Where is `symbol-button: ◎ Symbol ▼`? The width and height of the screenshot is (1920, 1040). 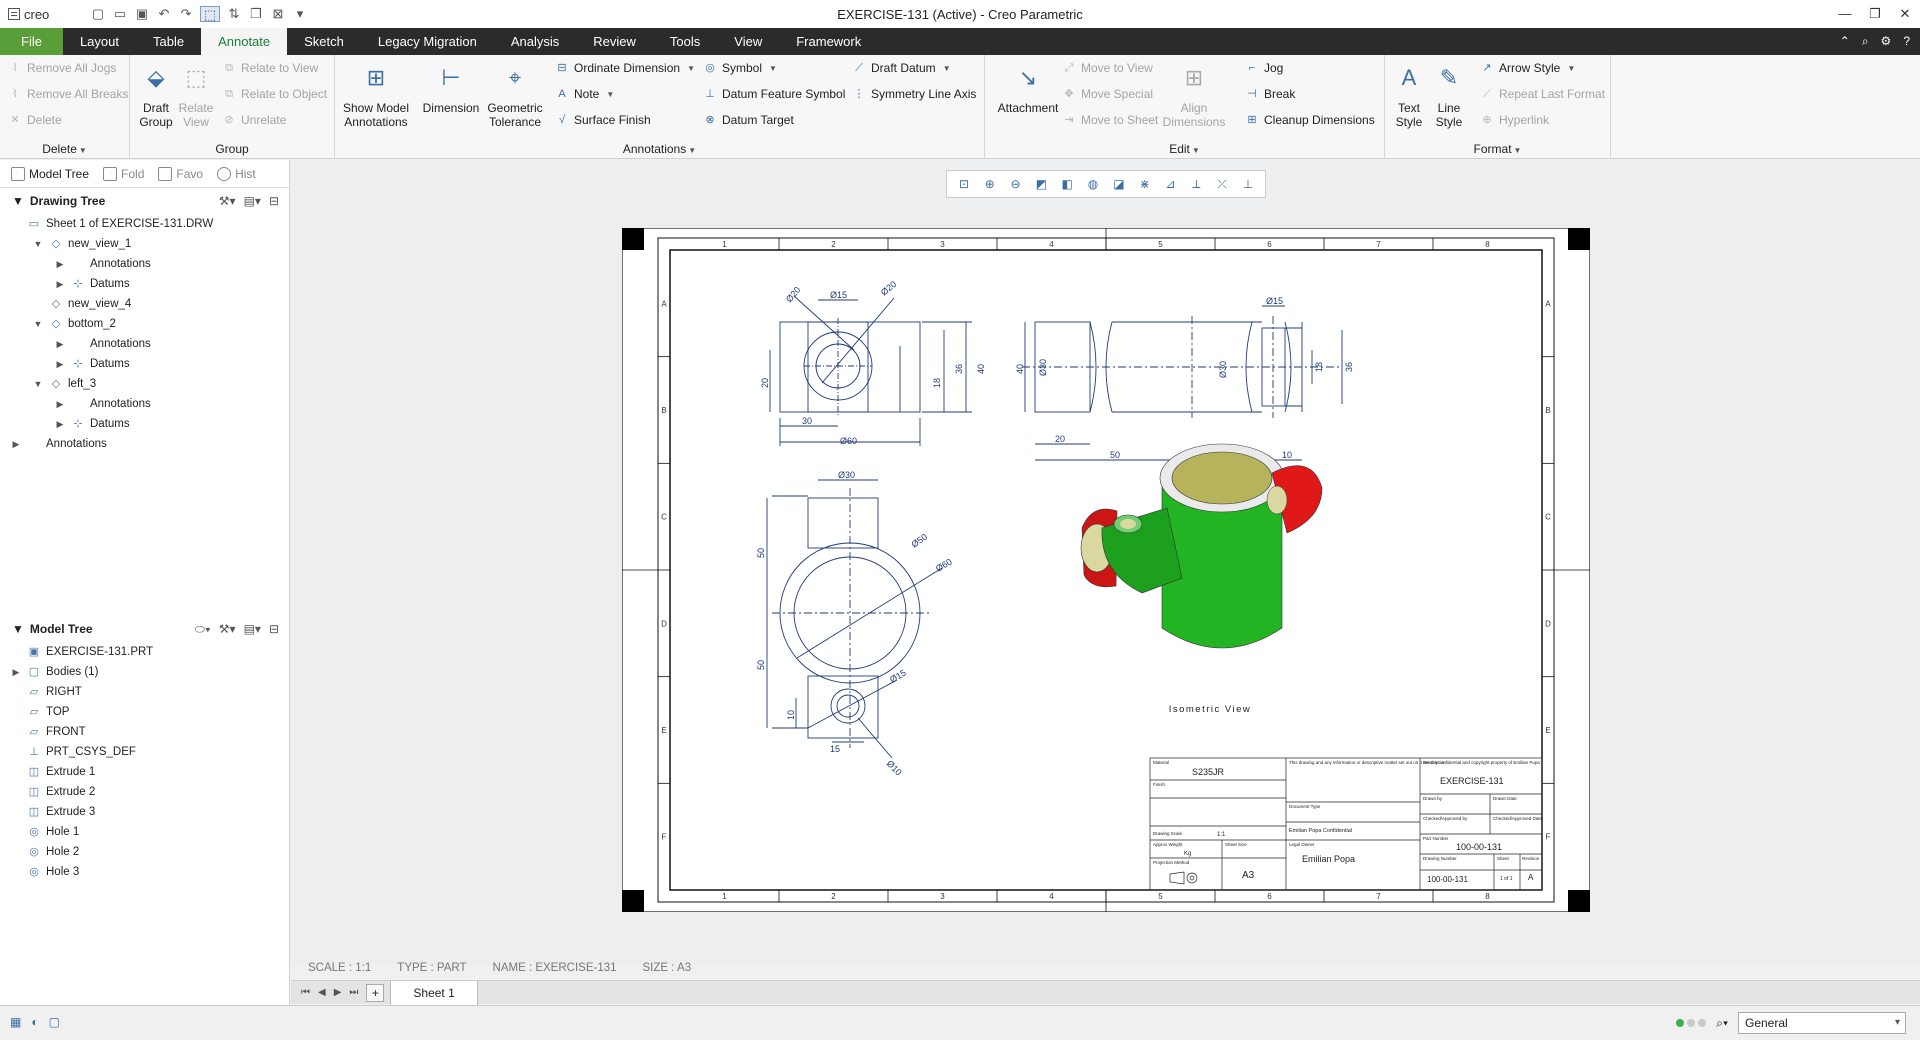 symbol-button: ◎ Symbol ▼ is located at coordinates (740, 68).